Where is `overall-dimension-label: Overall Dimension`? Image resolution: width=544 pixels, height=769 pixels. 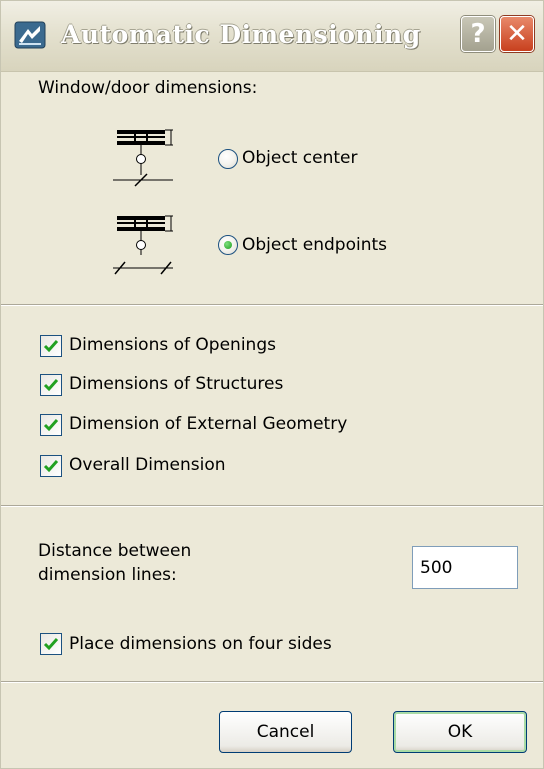 overall-dimension-label: Overall Dimension is located at coordinates (147, 465).